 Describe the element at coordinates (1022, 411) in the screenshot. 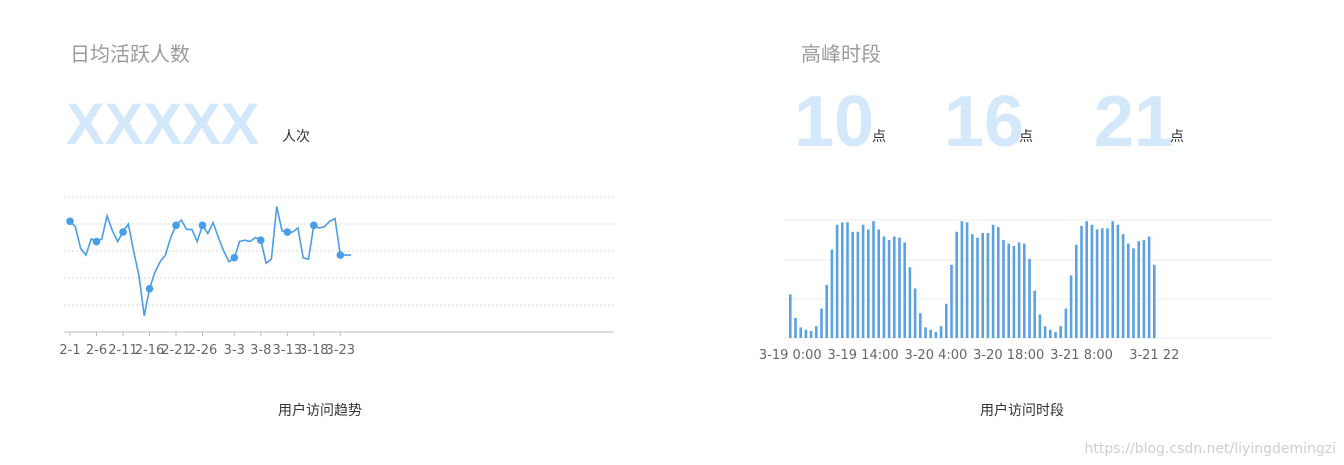

I see `visit-hours-caption: 用户访问时段` at that location.